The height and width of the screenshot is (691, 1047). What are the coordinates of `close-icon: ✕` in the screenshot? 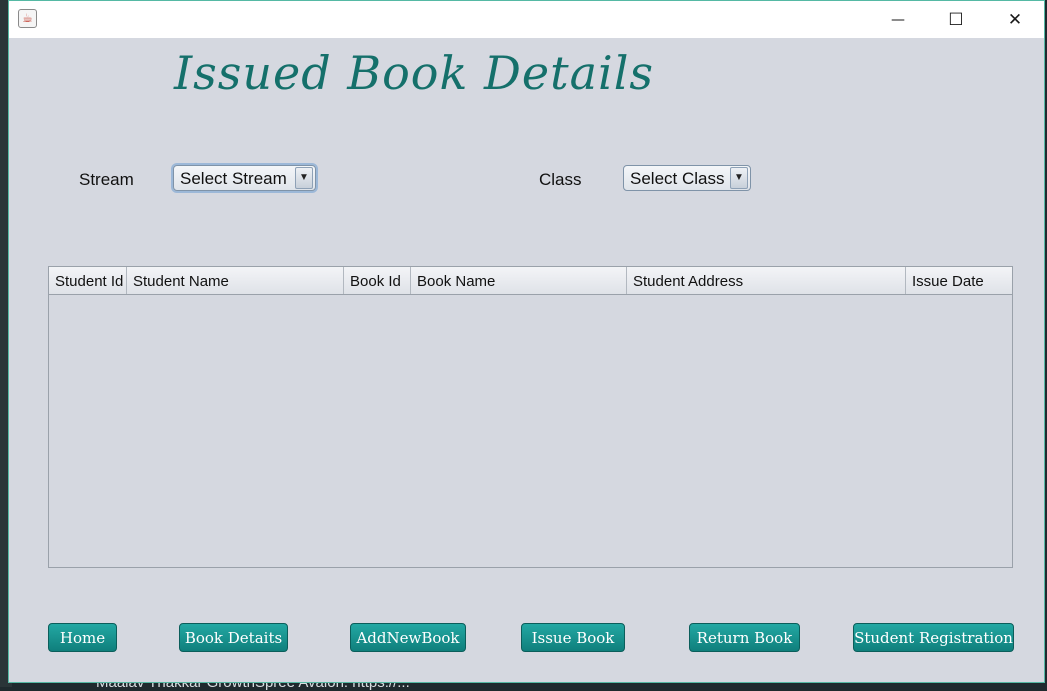 It's located at (1015, 19).